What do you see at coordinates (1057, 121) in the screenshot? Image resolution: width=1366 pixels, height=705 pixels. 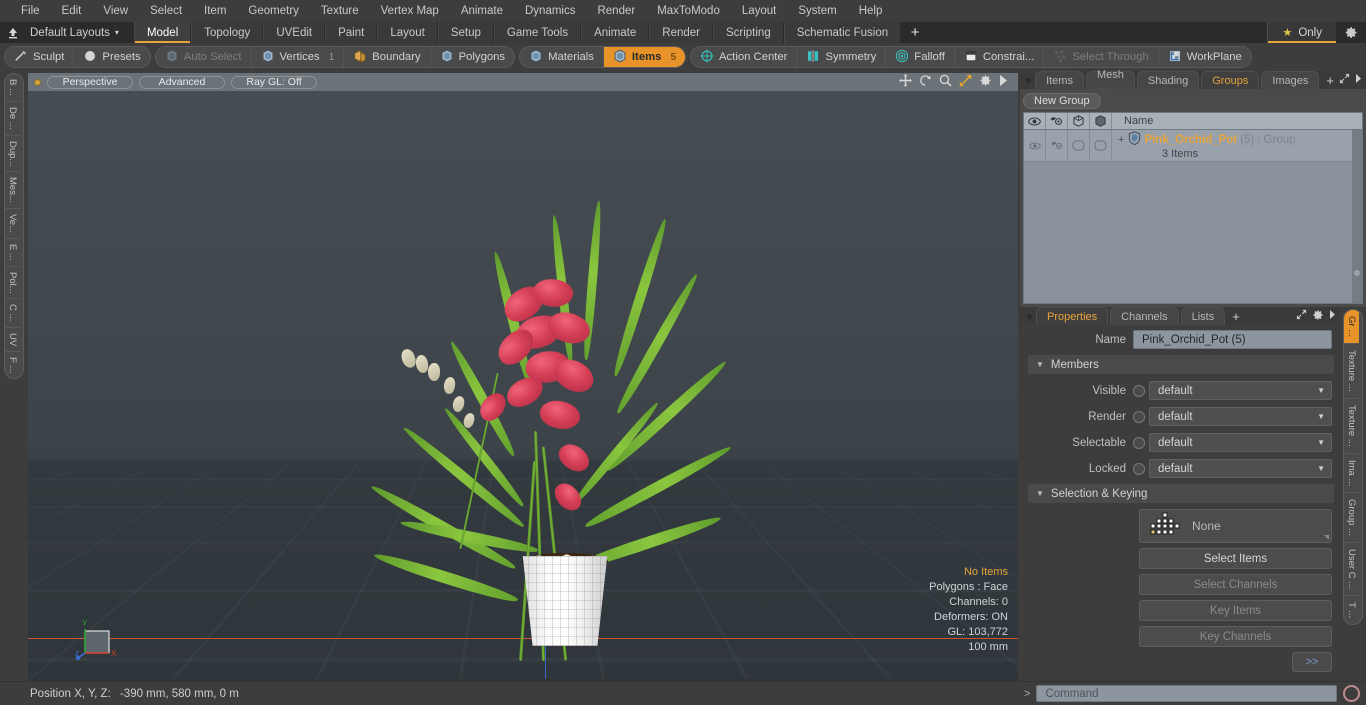 I see `render-icon` at bounding box center [1057, 121].